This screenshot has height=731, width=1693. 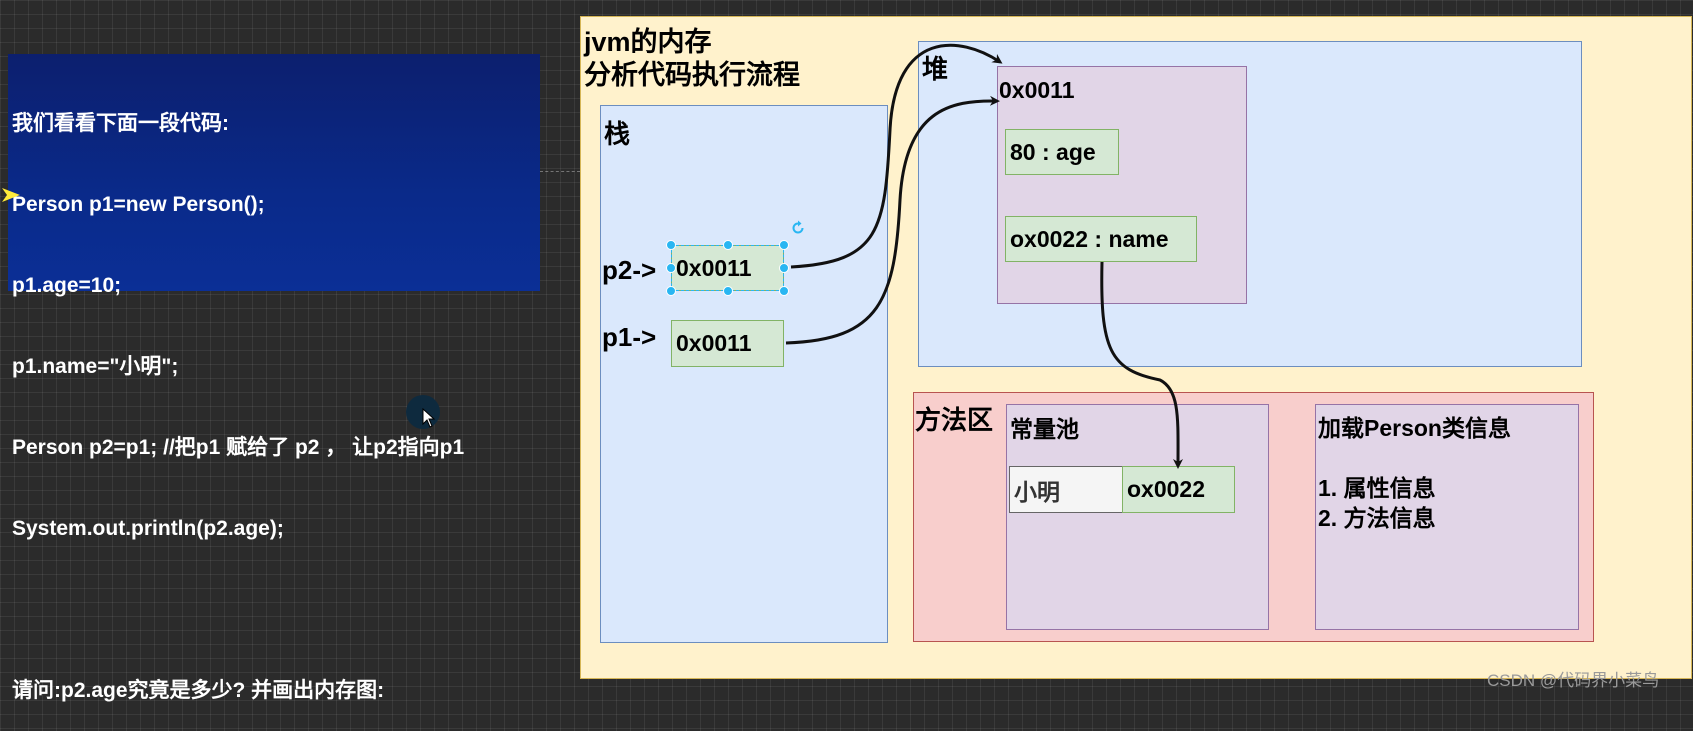 What do you see at coordinates (429, 418) in the screenshot?
I see `mouse-pointer-icon` at bounding box center [429, 418].